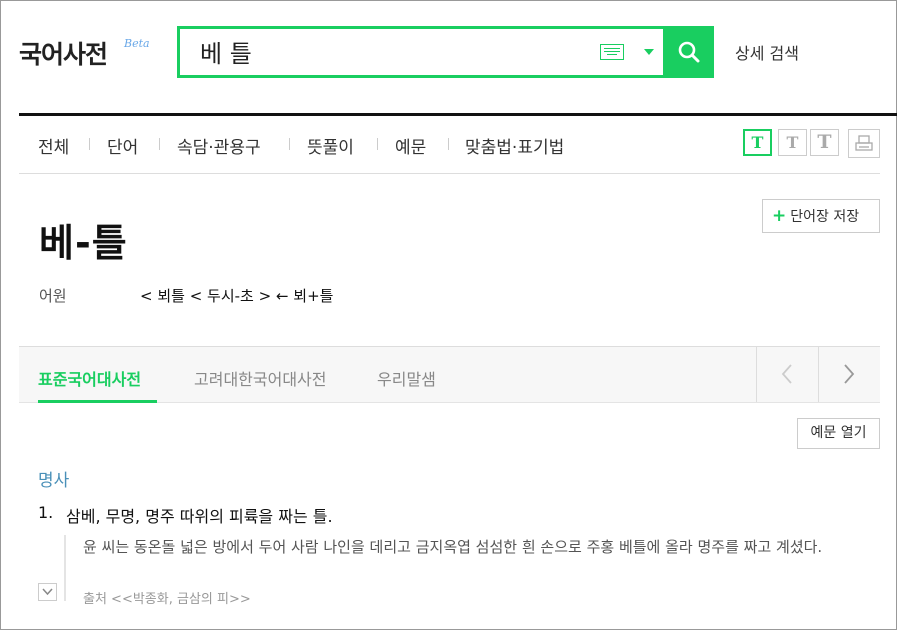 The height and width of the screenshot is (630, 897). What do you see at coordinates (824, 142) in the screenshot?
I see `font-size-large-button: T` at bounding box center [824, 142].